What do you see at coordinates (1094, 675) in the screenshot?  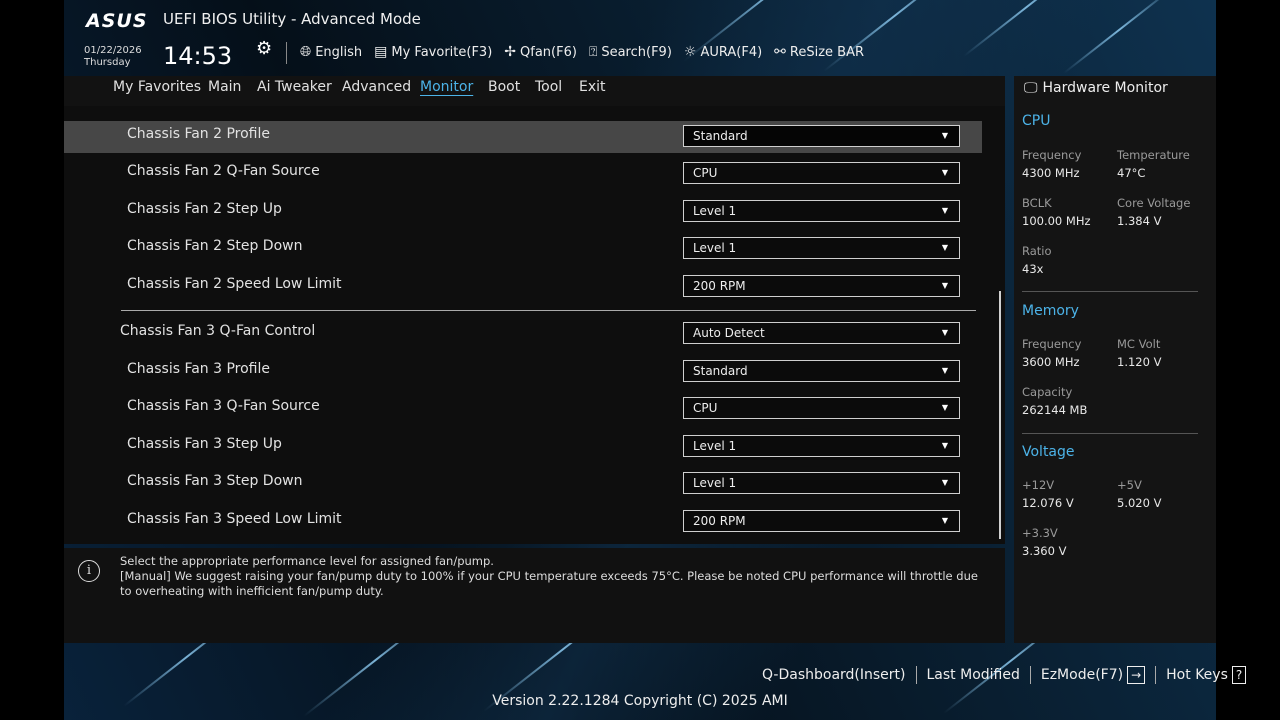 I see `ezmode-button: EzMode(F7) →` at bounding box center [1094, 675].